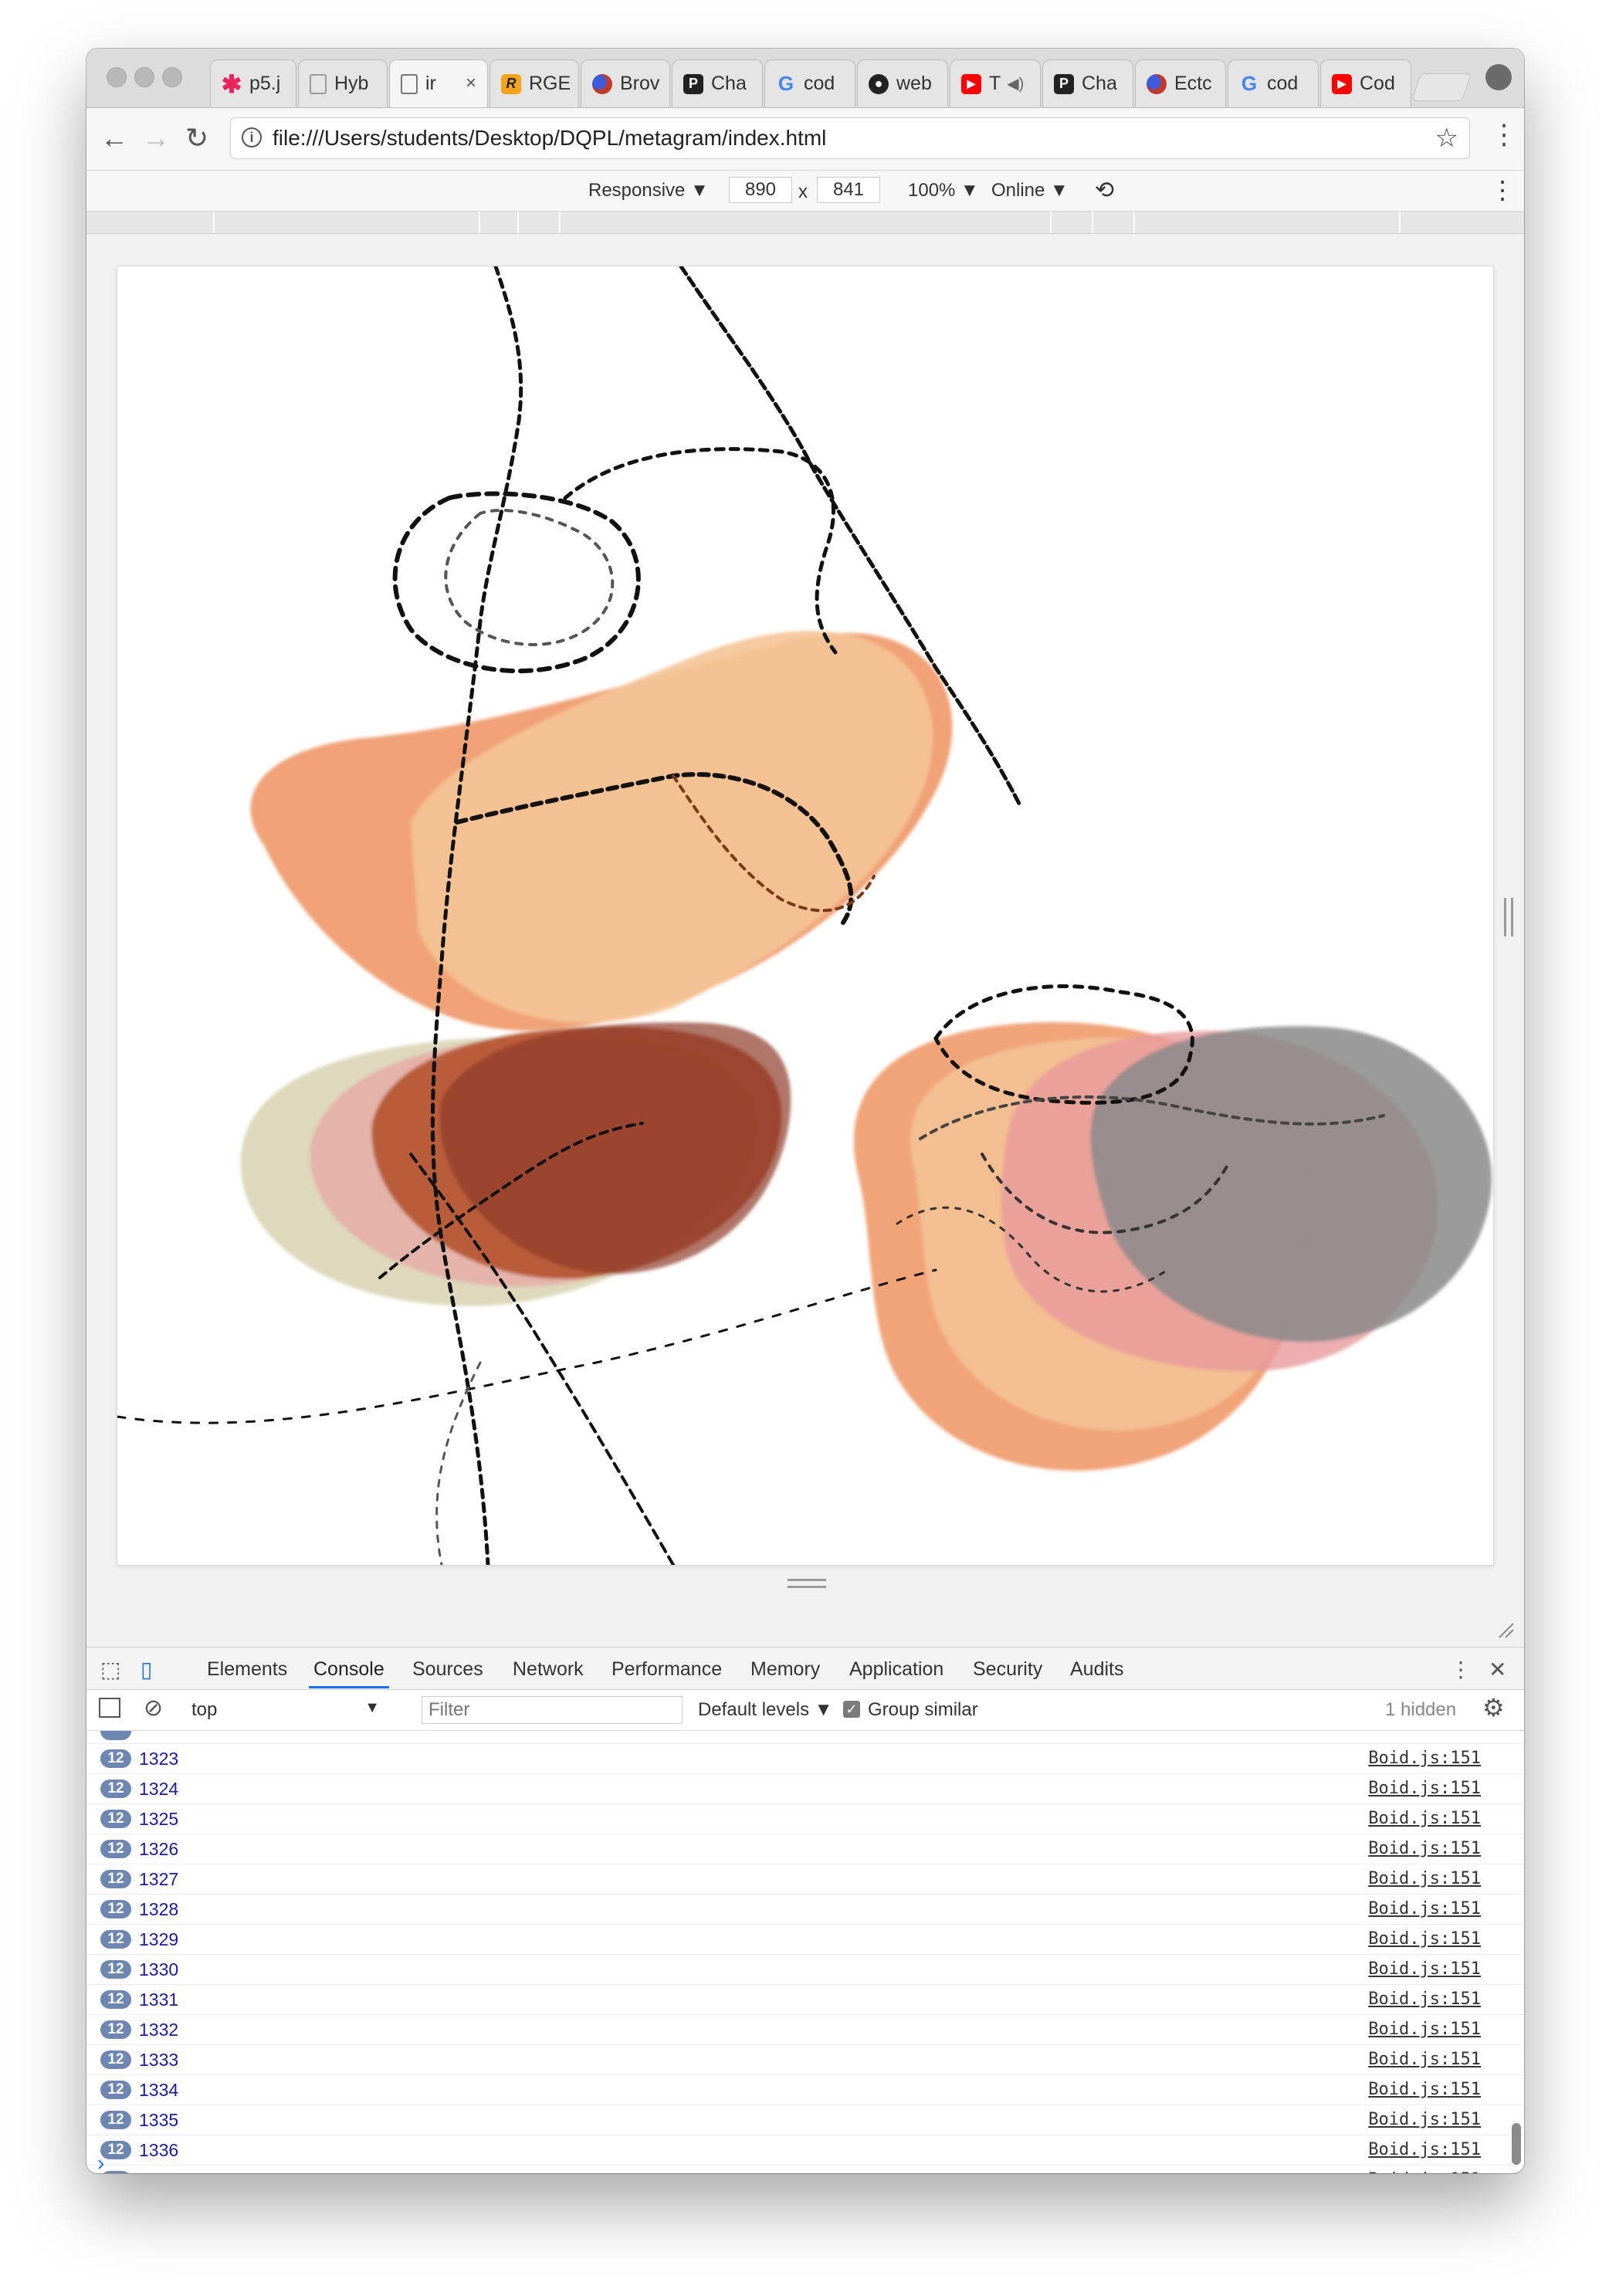  What do you see at coordinates (447, 1670) in the screenshot?
I see `tab-sources: Sources` at bounding box center [447, 1670].